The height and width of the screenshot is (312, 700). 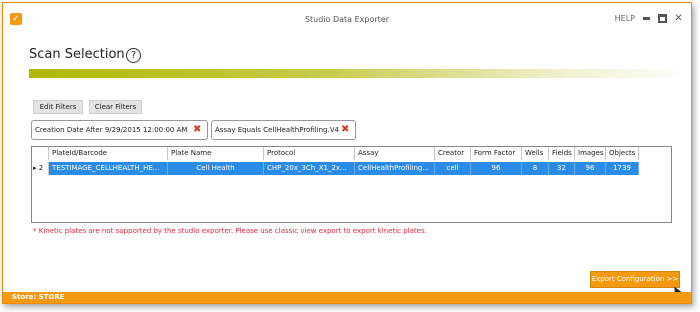 I want to click on form-factor-cell: 96, so click(x=496, y=168).